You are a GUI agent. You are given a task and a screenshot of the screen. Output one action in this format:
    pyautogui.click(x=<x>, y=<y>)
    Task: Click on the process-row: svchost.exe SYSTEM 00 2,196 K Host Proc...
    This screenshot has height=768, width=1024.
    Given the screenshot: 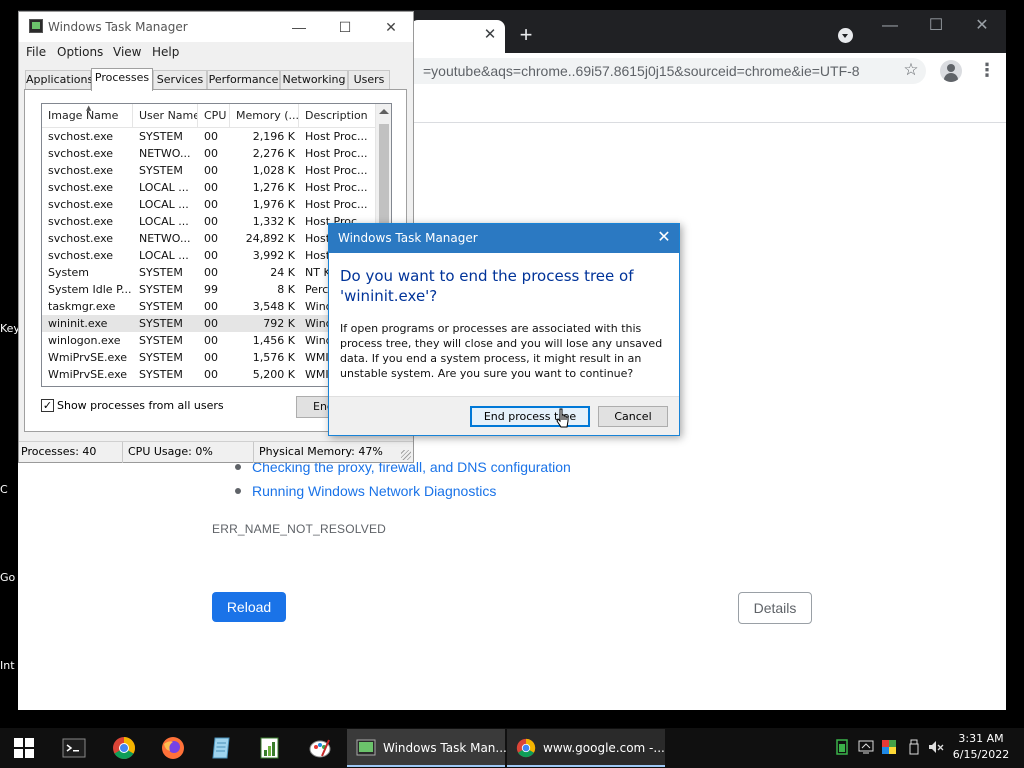 What is the action you would take?
    pyautogui.click(x=209, y=136)
    